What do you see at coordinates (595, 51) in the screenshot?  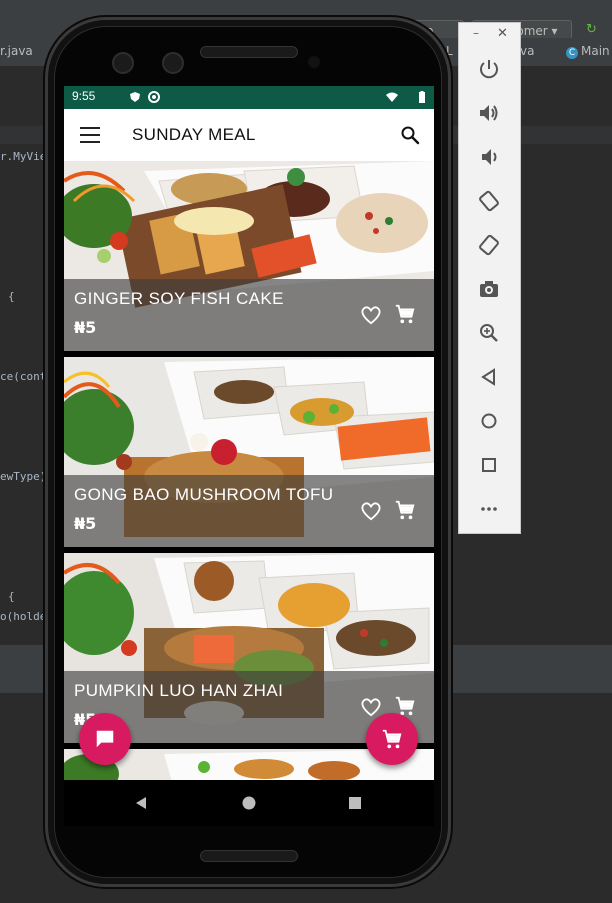 I see `ide-tab-main-label: Main` at bounding box center [595, 51].